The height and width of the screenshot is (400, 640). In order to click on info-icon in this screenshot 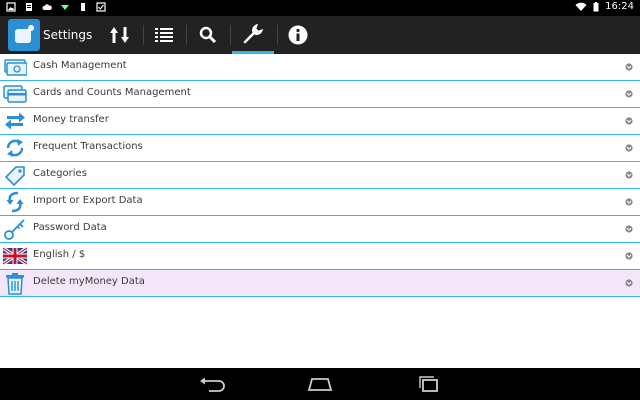, I will do `click(298, 35)`.